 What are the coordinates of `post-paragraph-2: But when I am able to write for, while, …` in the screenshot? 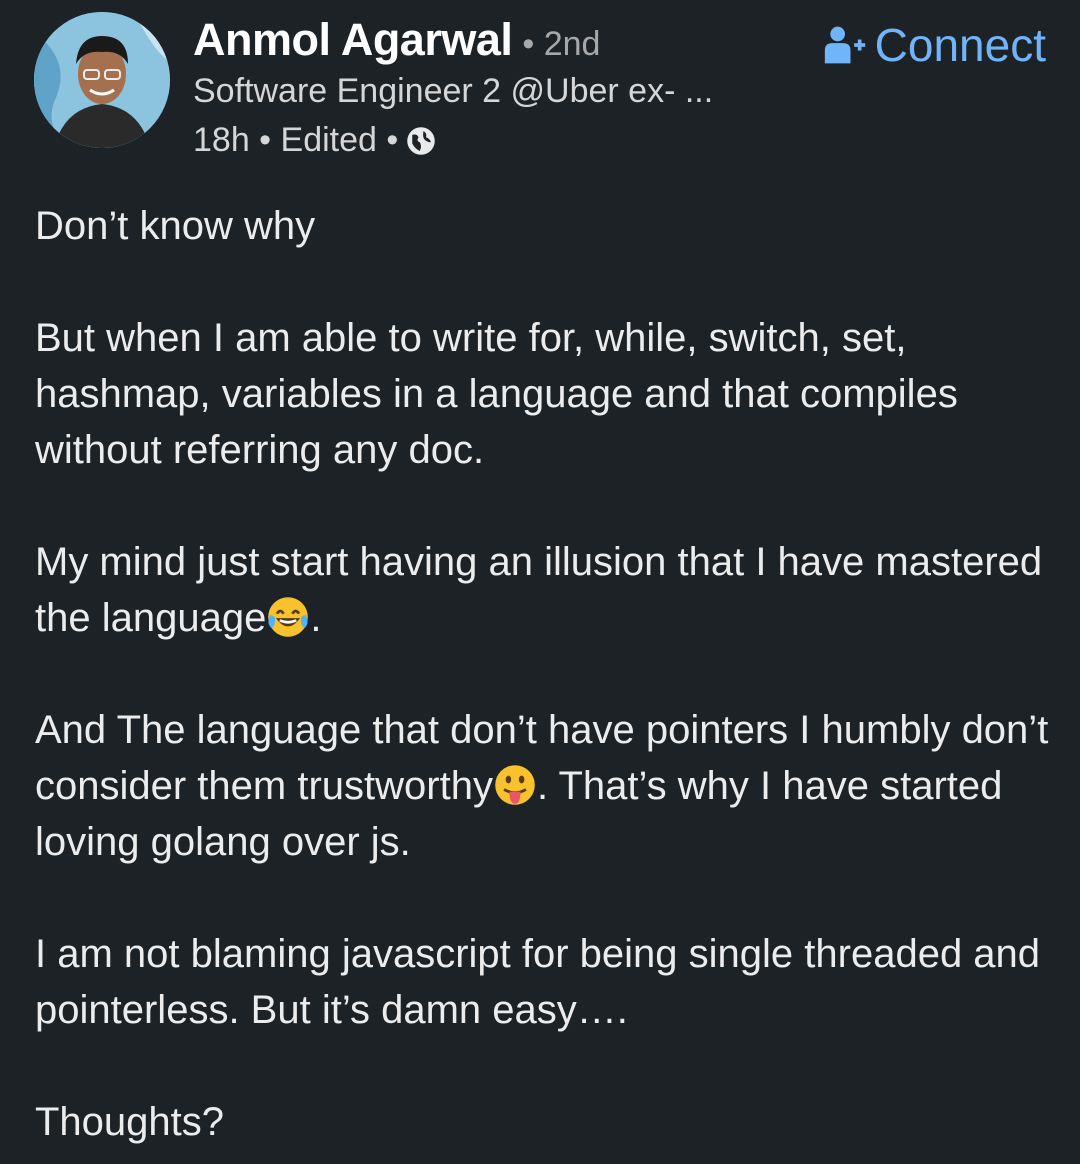 It's located at (496, 394).